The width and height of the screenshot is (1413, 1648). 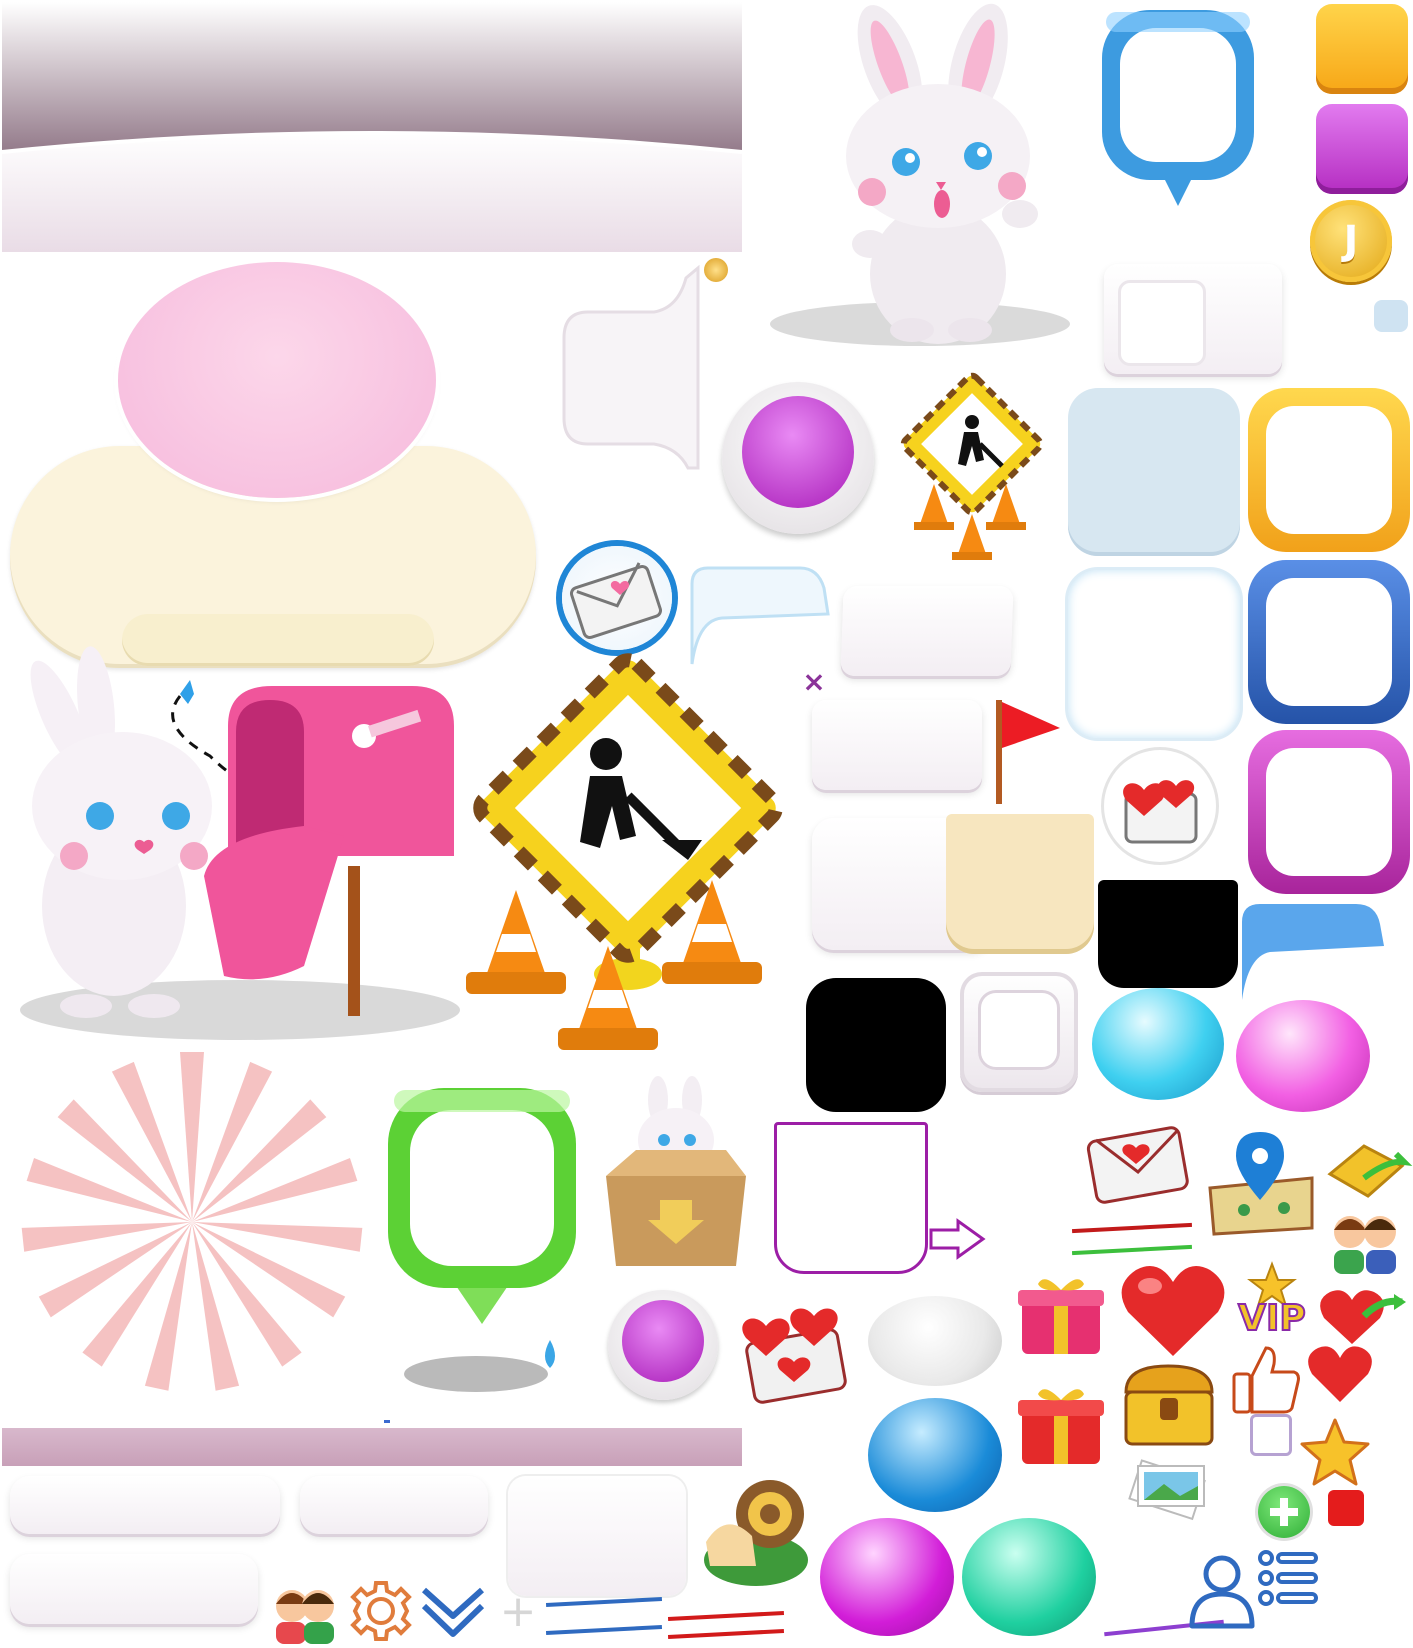 I want to click on friends-icon, so click(x=305, y=1614).